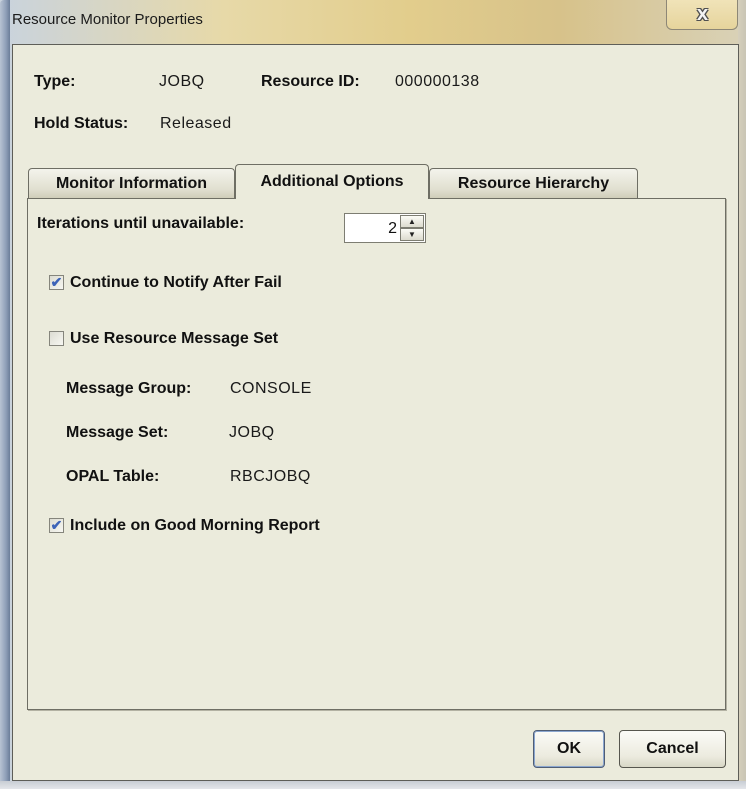 This screenshot has width=746, height=789. What do you see at coordinates (176, 283) in the screenshot?
I see `continue-notify-label: Continue to Notify After Fail` at bounding box center [176, 283].